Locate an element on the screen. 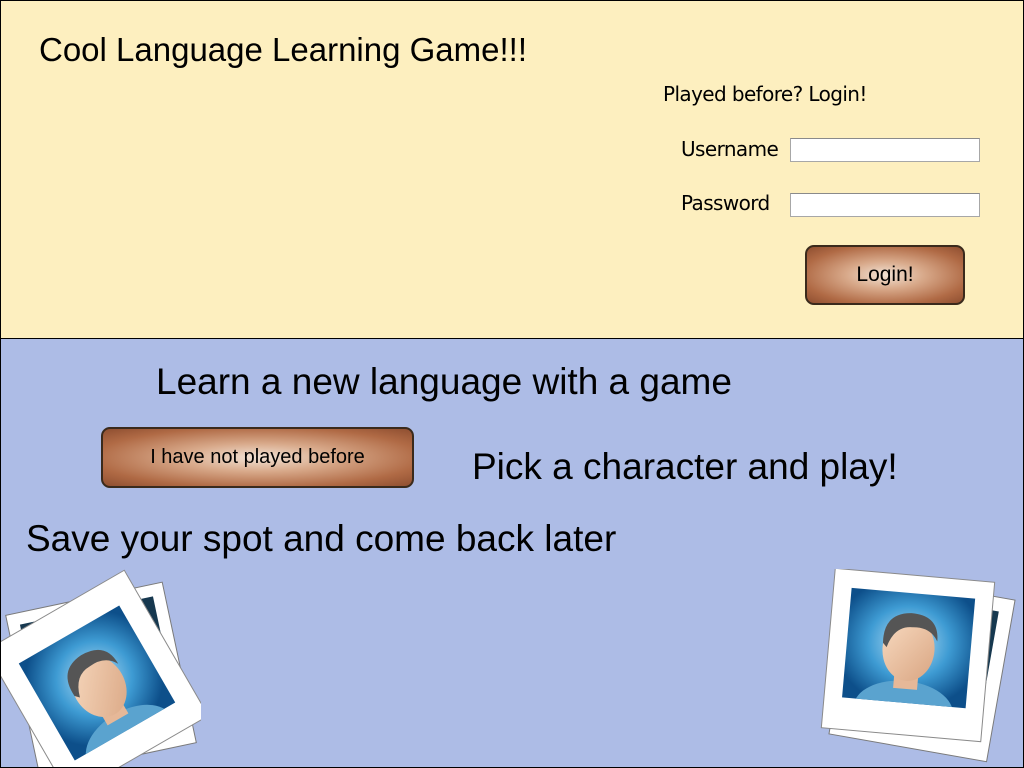 This screenshot has width=1024, height=768. app-title: Cool Language Learning Game!!! is located at coordinates (283, 49).